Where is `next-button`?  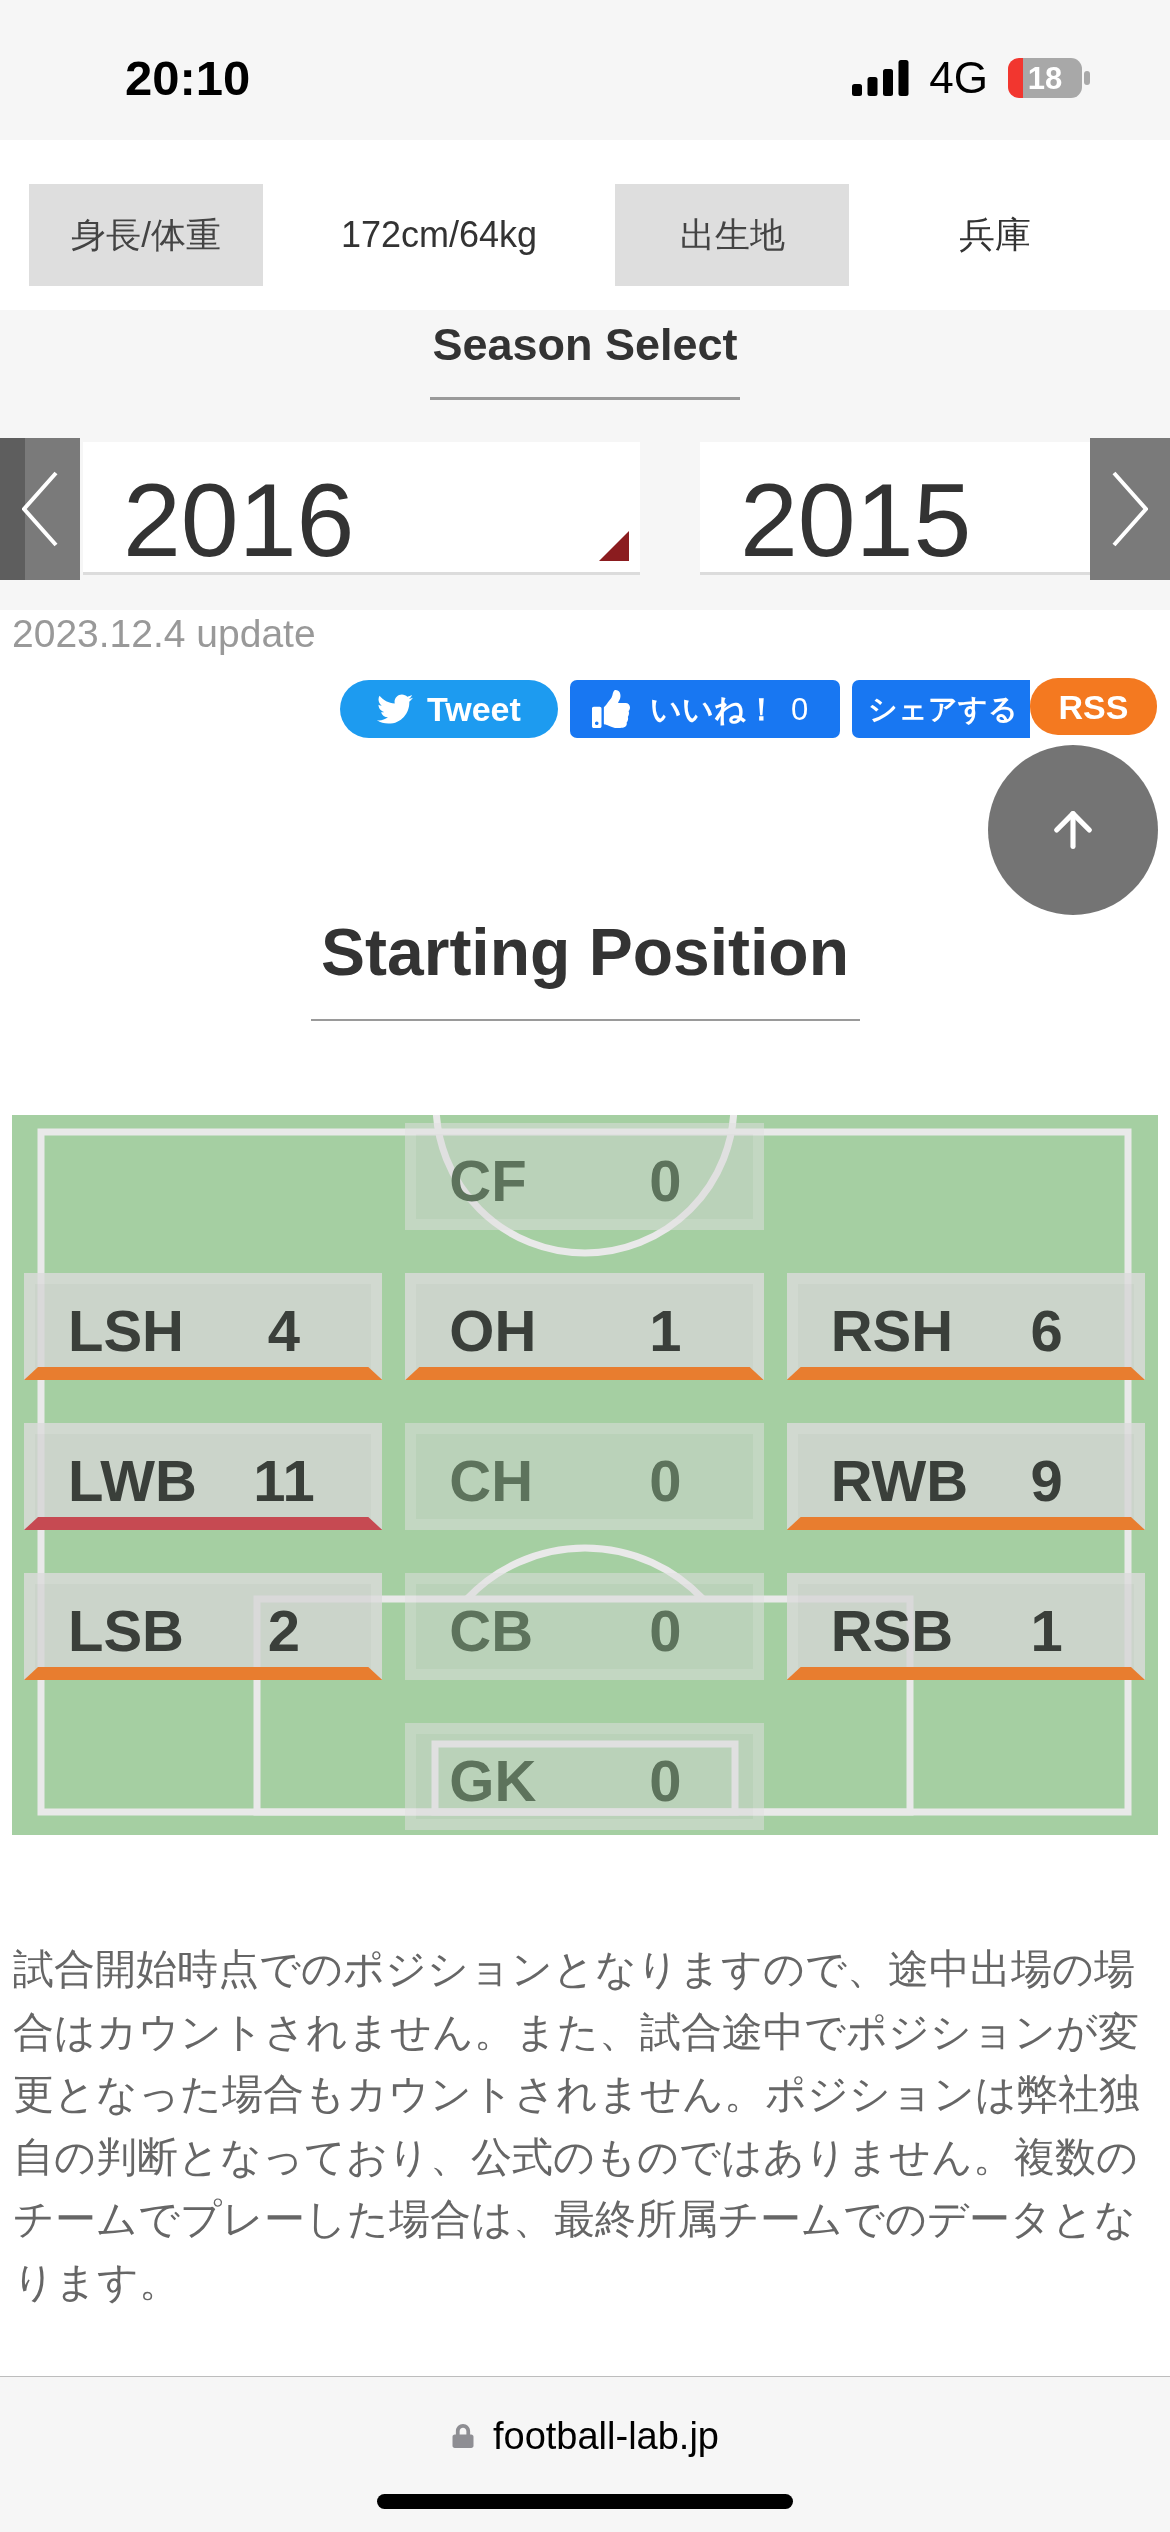
next-button is located at coordinates (1130, 509).